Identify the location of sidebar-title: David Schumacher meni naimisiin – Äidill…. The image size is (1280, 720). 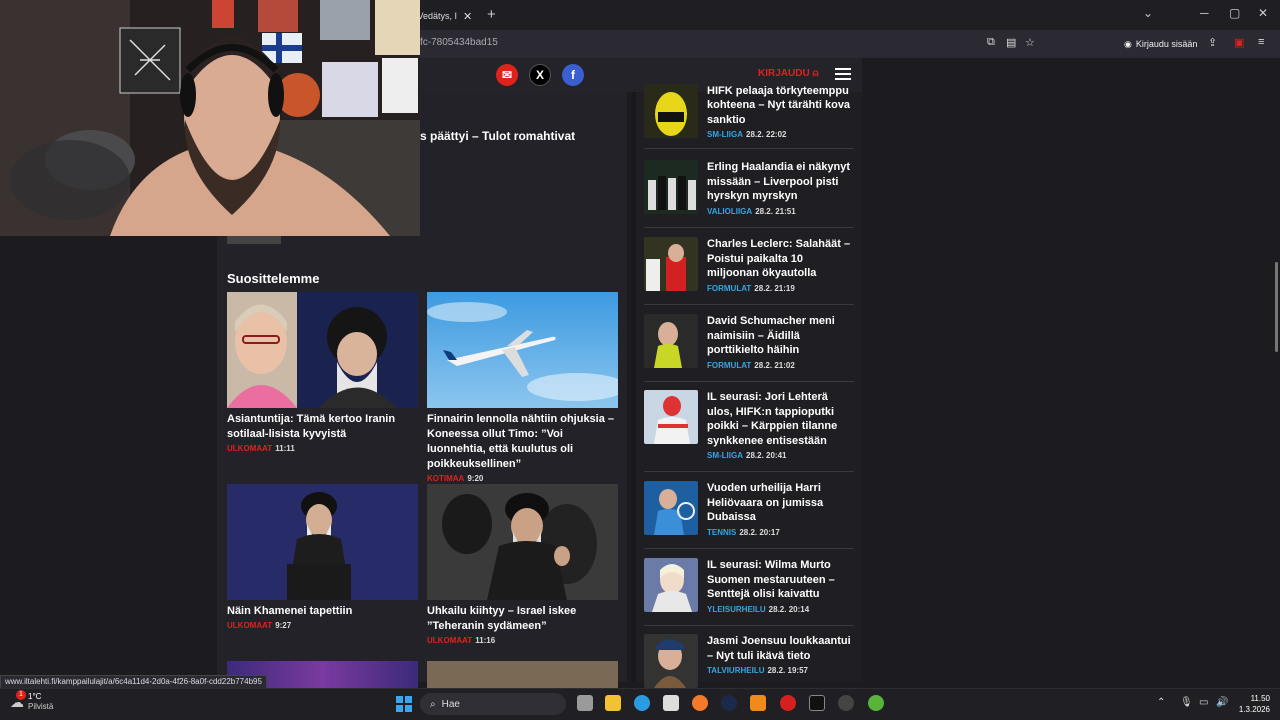
(771, 335).